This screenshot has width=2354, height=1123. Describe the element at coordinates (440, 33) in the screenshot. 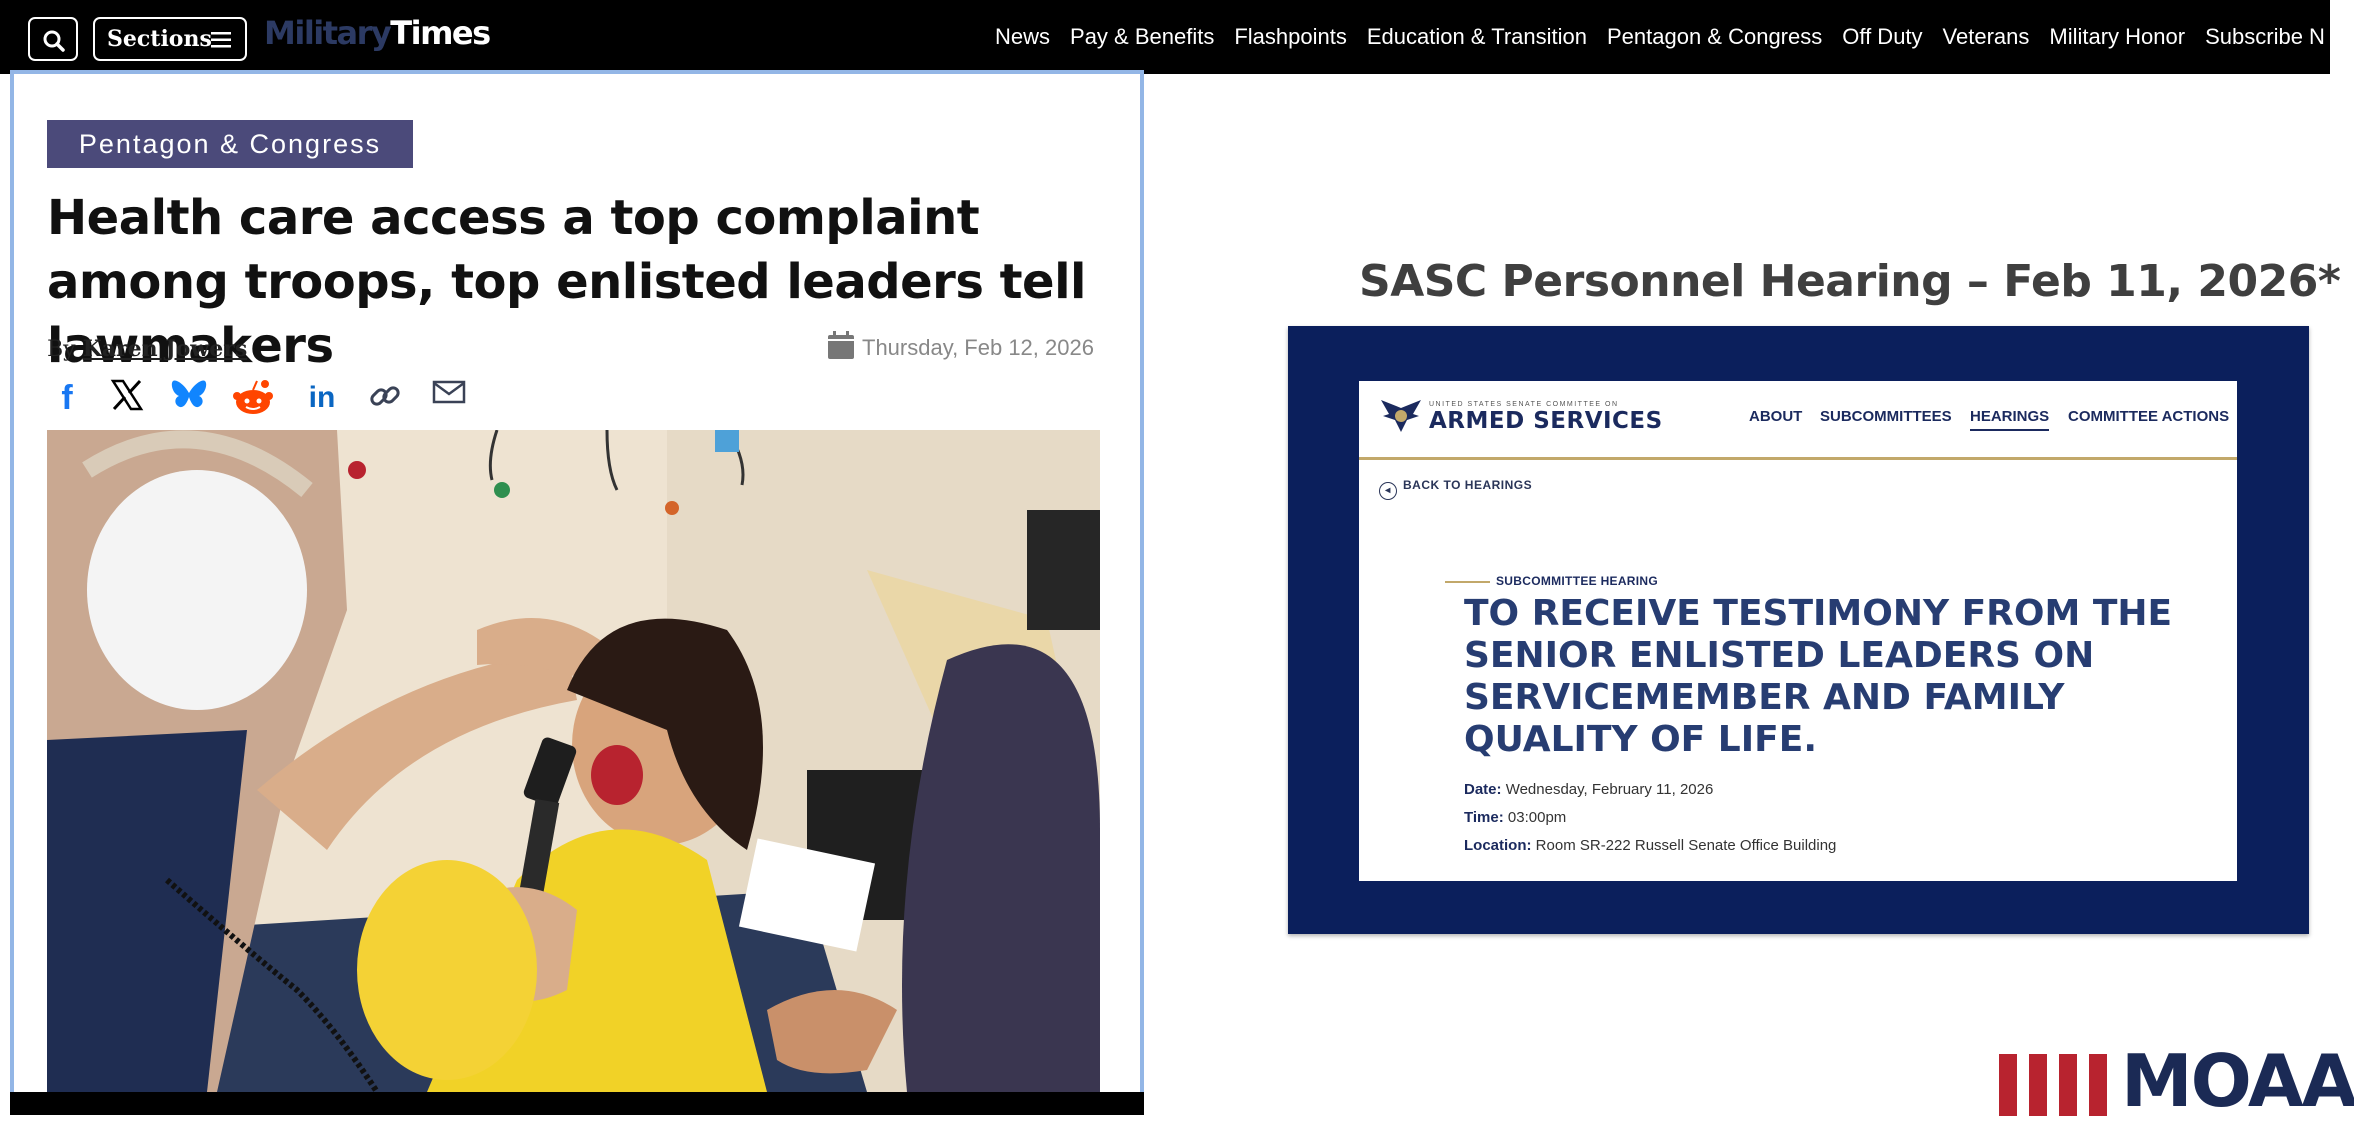

I see `brand-bold: Times` at that location.